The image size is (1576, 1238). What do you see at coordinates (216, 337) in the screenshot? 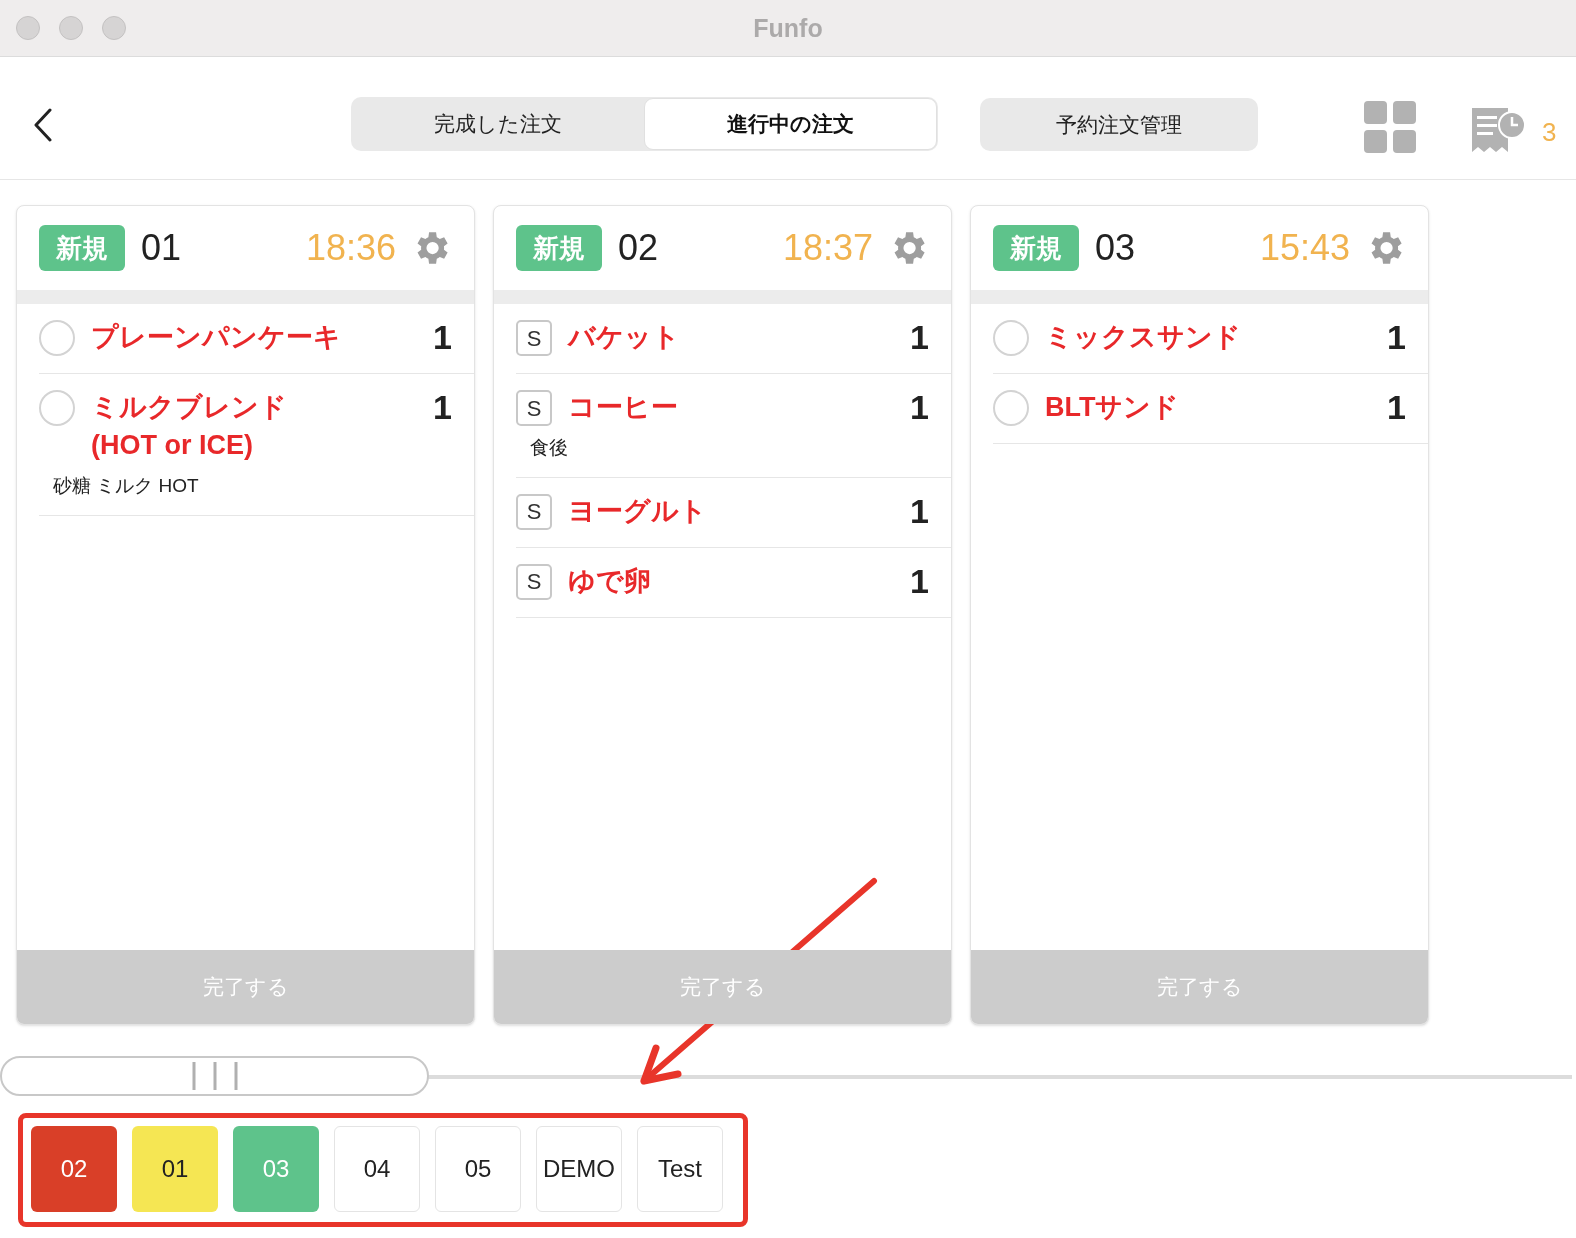
I see `item-name: プレーンパンケーキ` at bounding box center [216, 337].